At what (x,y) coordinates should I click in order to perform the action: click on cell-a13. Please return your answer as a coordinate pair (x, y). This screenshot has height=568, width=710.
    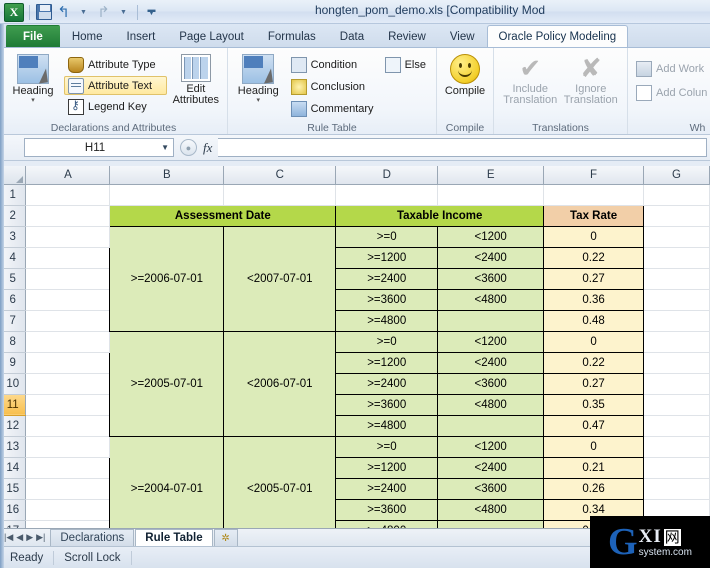
    Looking at the image, I should click on (68, 447).